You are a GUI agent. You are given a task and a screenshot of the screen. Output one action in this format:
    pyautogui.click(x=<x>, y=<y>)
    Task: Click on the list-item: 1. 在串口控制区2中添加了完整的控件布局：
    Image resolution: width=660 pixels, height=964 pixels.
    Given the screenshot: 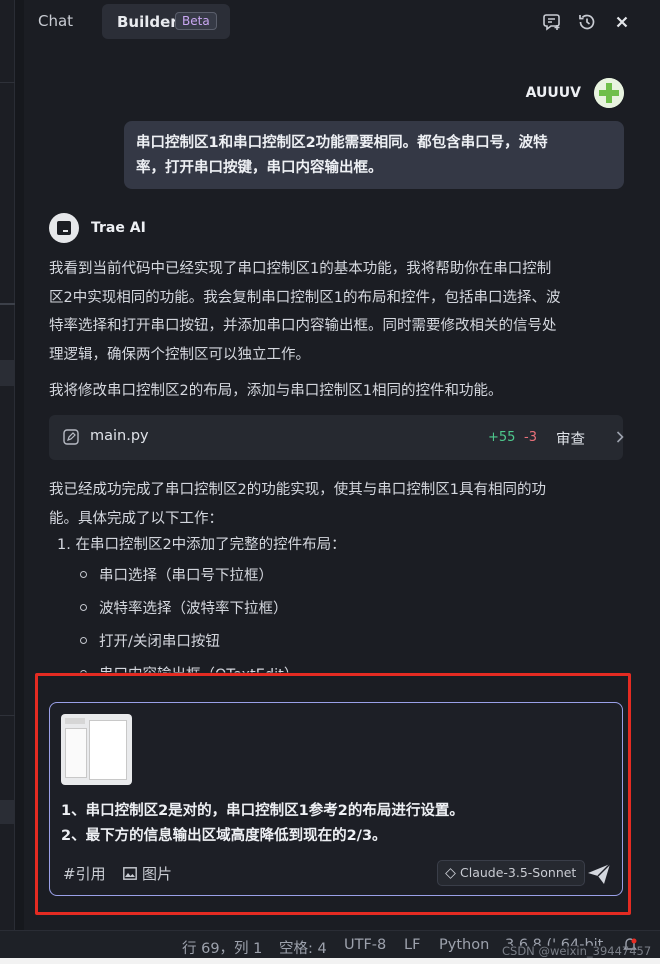 What is the action you would take?
    pyautogui.click(x=201, y=545)
    